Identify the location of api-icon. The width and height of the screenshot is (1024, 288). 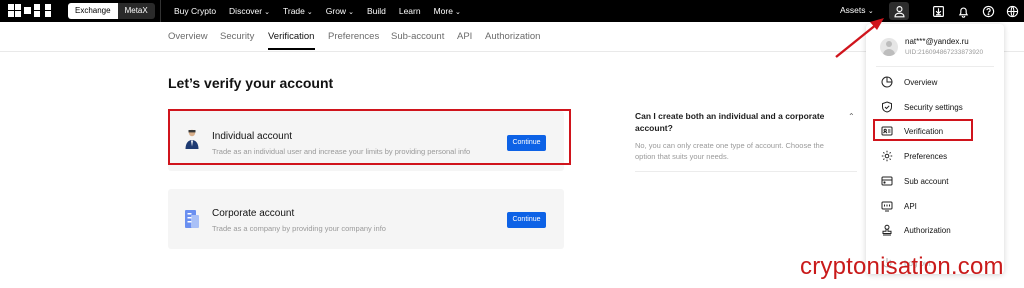
(887, 206).